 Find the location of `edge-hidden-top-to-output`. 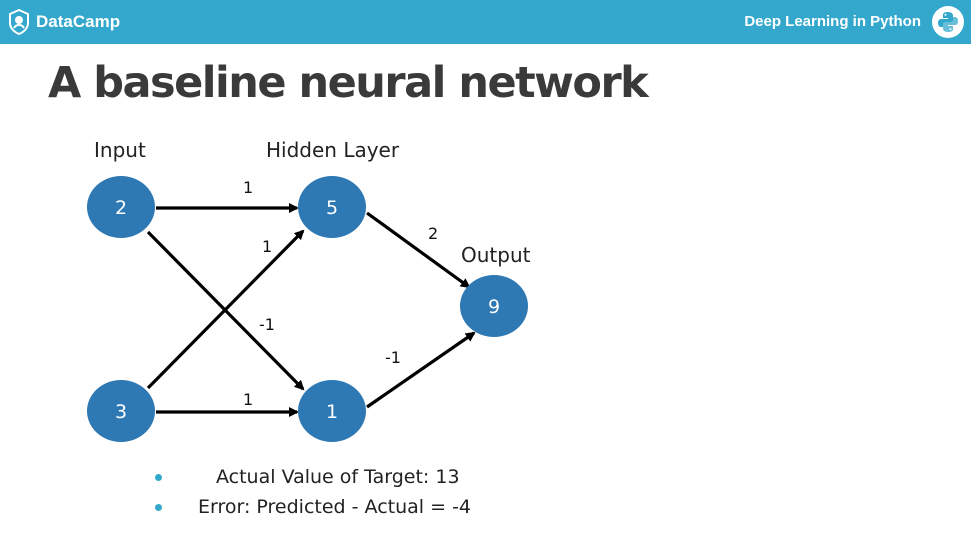

edge-hidden-top-to-output is located at coordinates (418, 250).